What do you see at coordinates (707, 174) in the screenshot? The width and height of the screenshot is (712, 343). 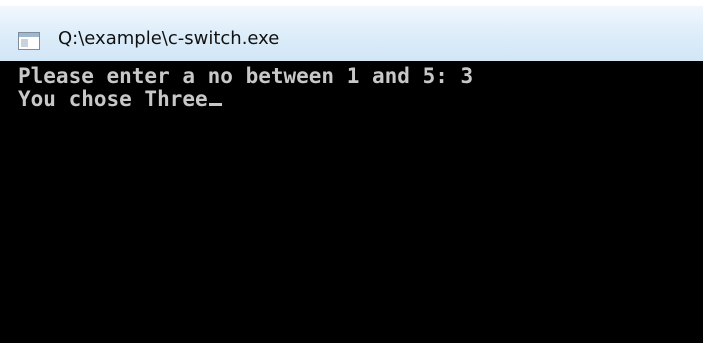 I see `right-edge` at bounding box center [707, 174].